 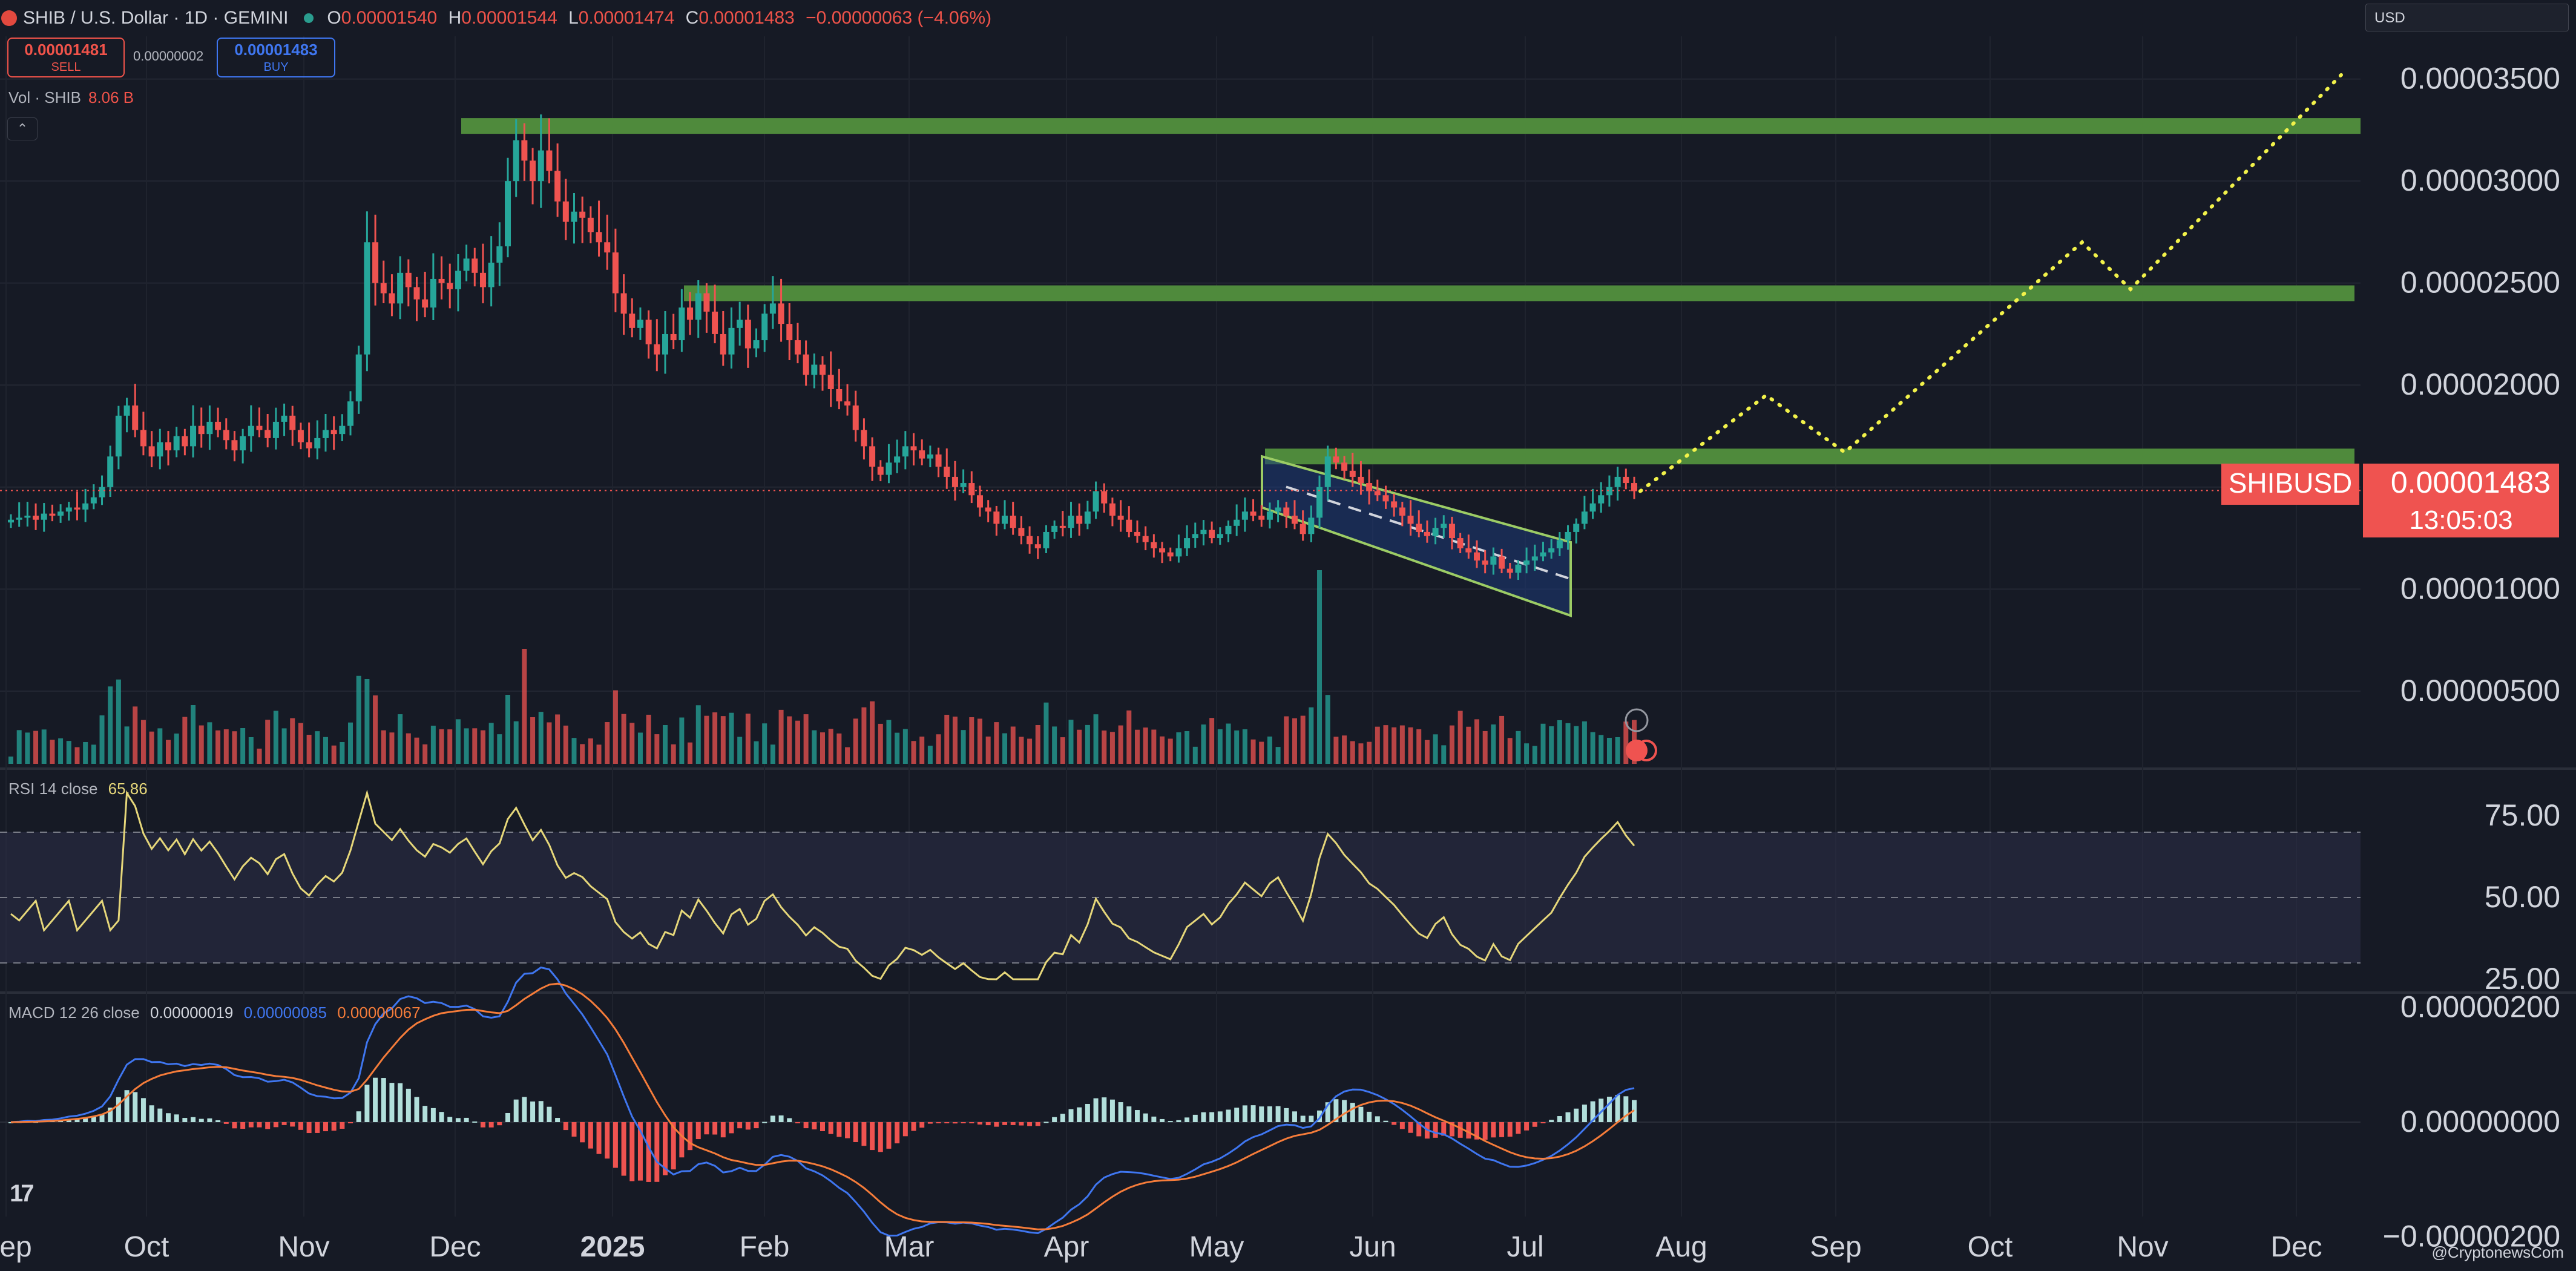 I want to click on sell-button: 0.00001481 SELL, so click(x=66, y=58).